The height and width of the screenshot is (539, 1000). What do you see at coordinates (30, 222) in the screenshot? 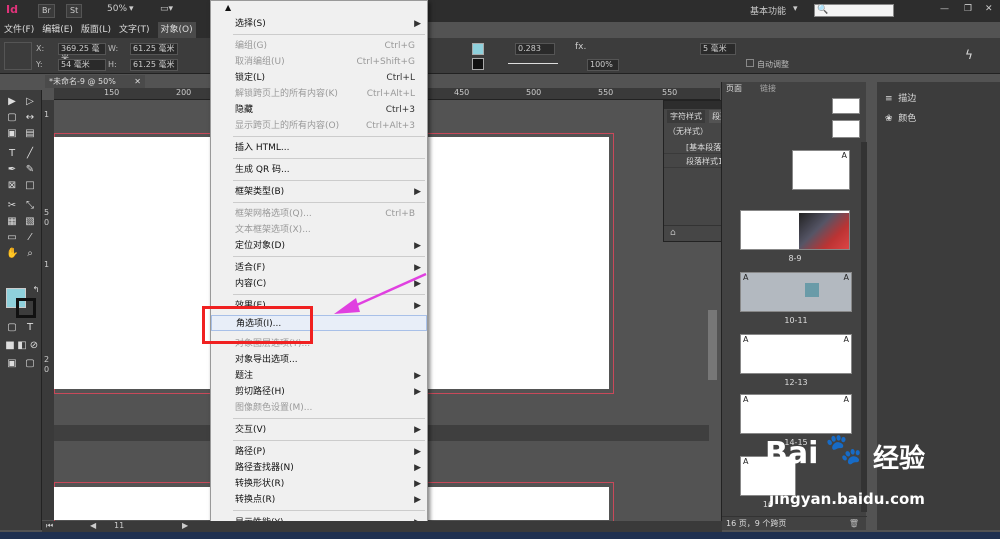
I see `gradient-feather-tool-icon: ▧` at bounding box center [30, 222].